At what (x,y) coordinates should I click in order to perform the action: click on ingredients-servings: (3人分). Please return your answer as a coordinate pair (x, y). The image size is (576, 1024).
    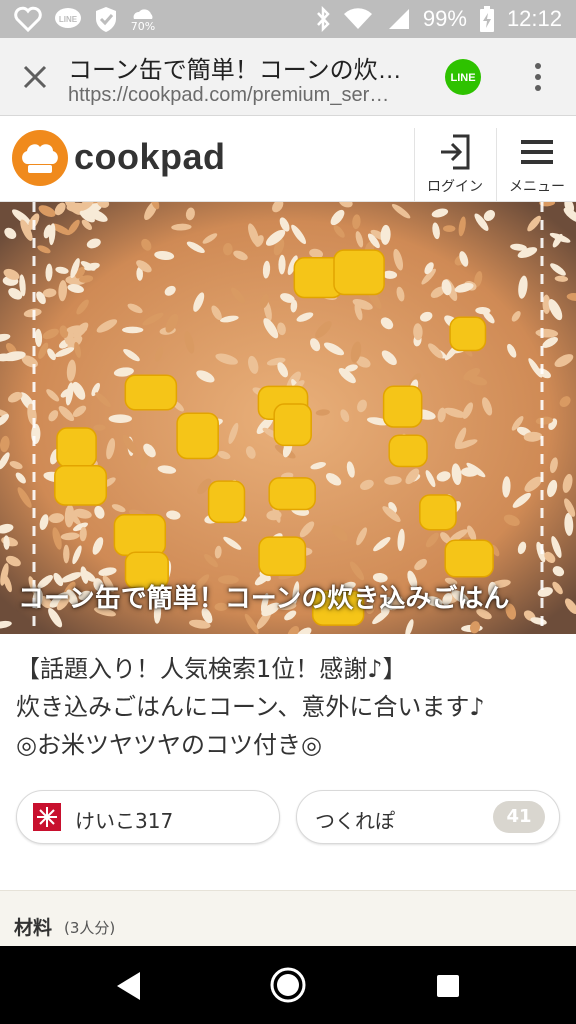
    Looking at the image, I should click on (90, 928).